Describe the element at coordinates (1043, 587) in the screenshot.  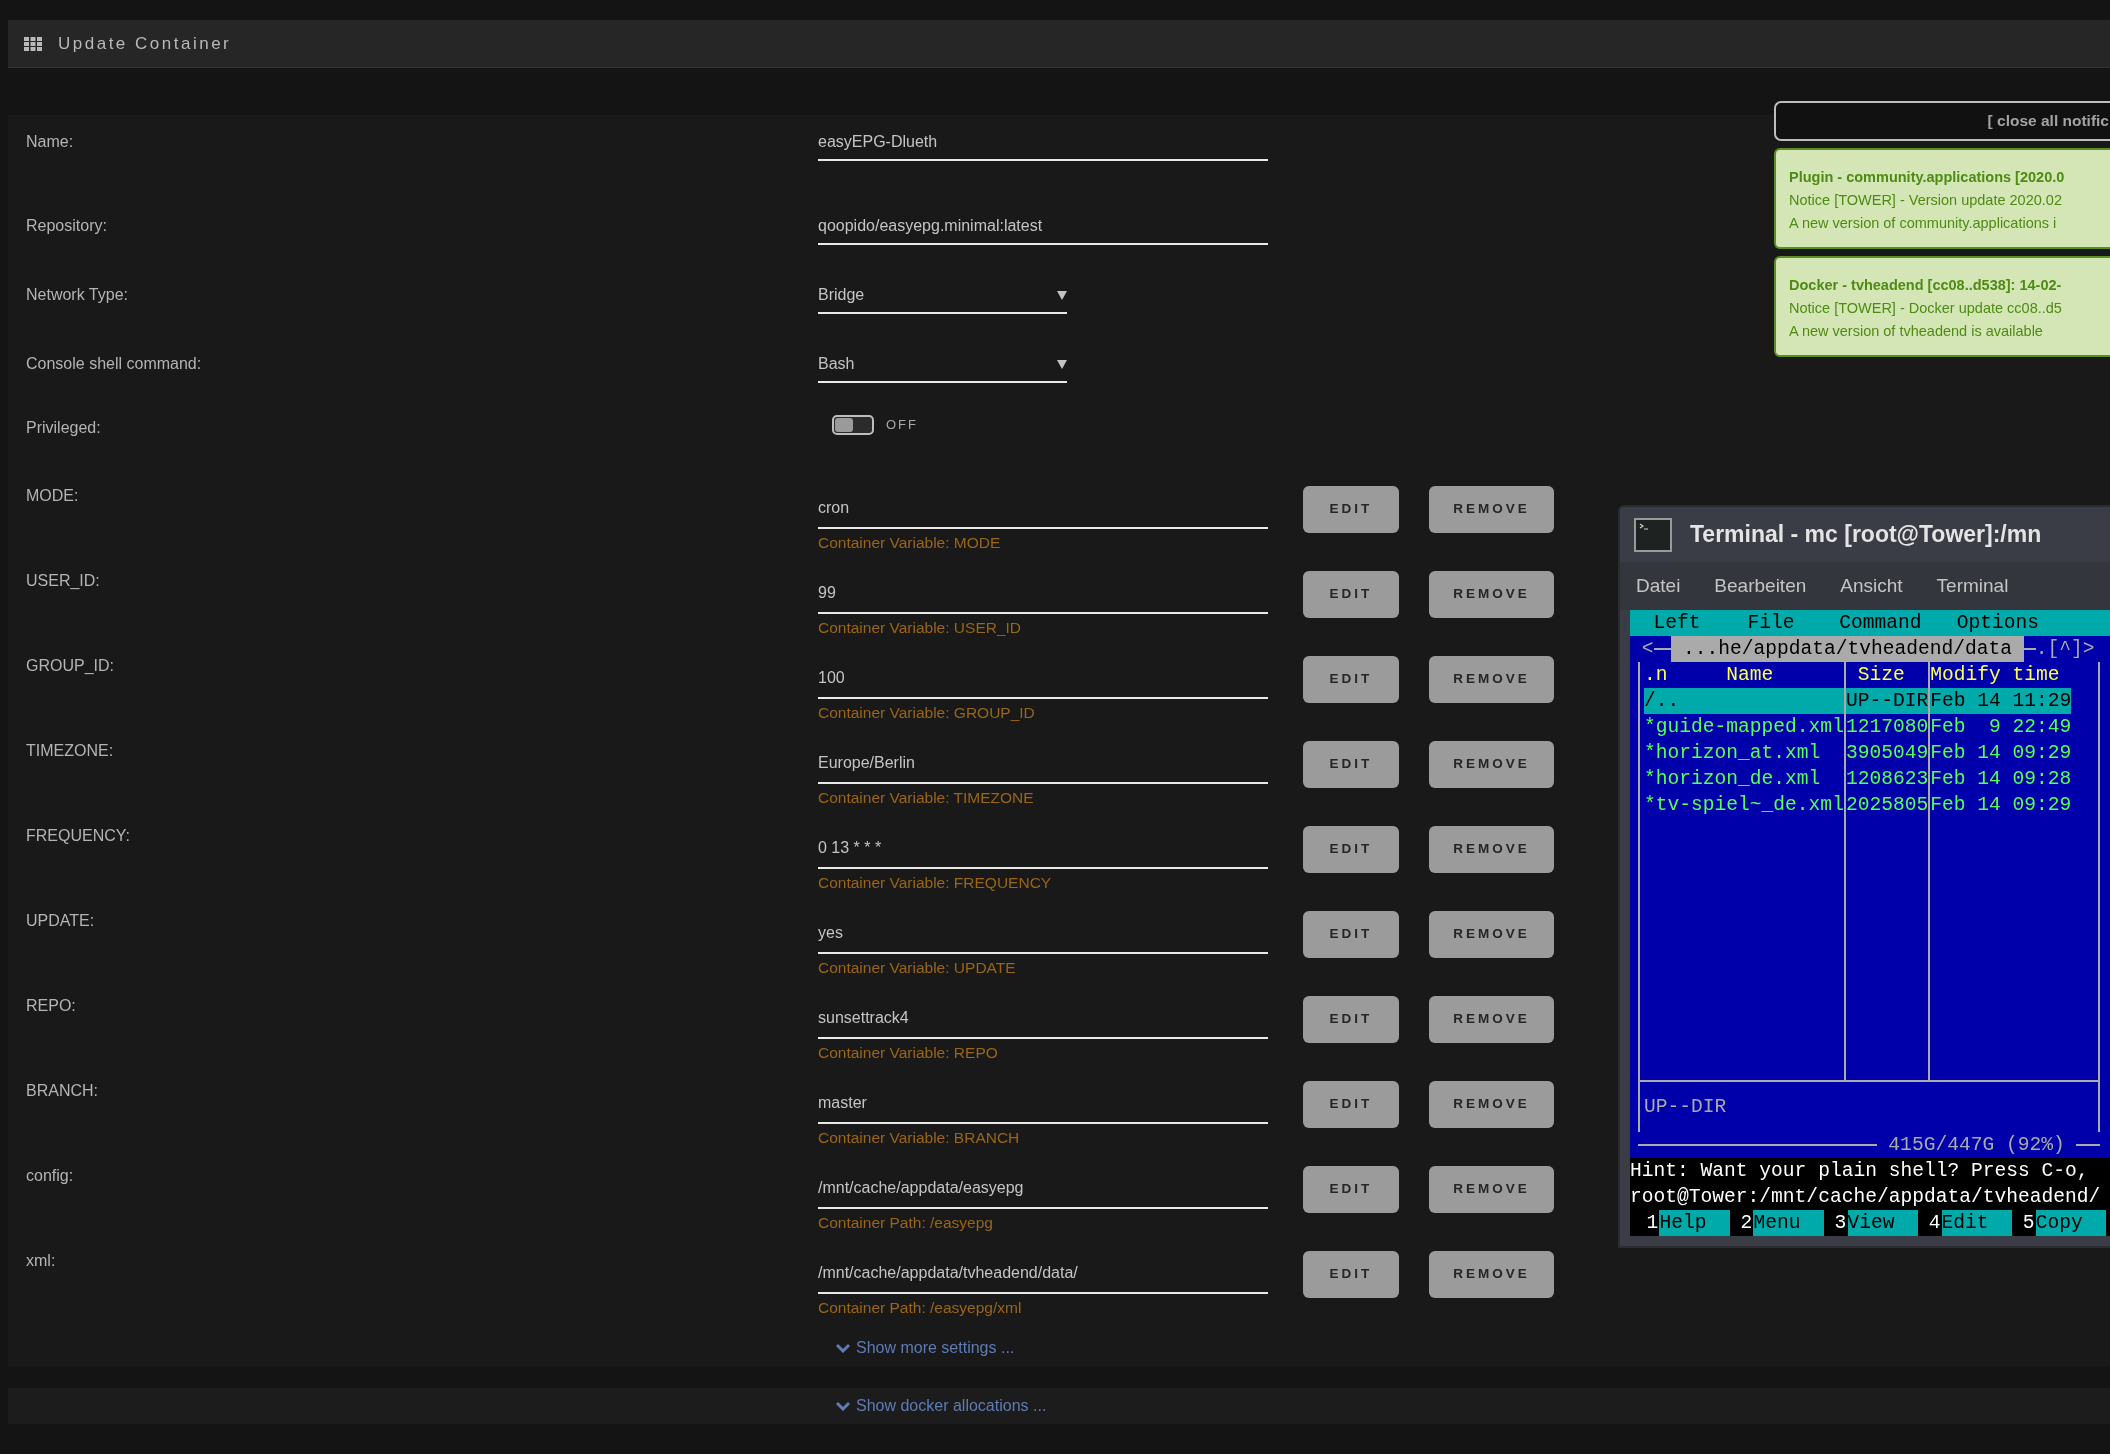
I see `variable-input-field: 99` at that location.